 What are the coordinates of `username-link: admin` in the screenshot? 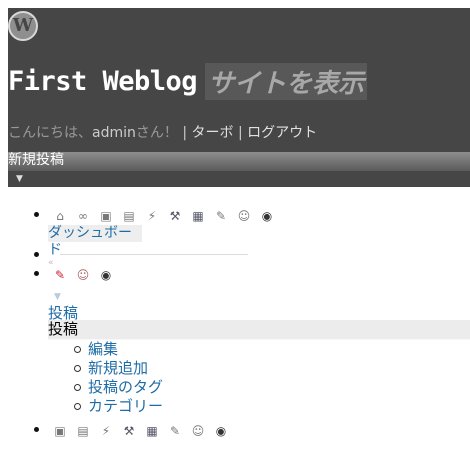 It's located at (114, 133).